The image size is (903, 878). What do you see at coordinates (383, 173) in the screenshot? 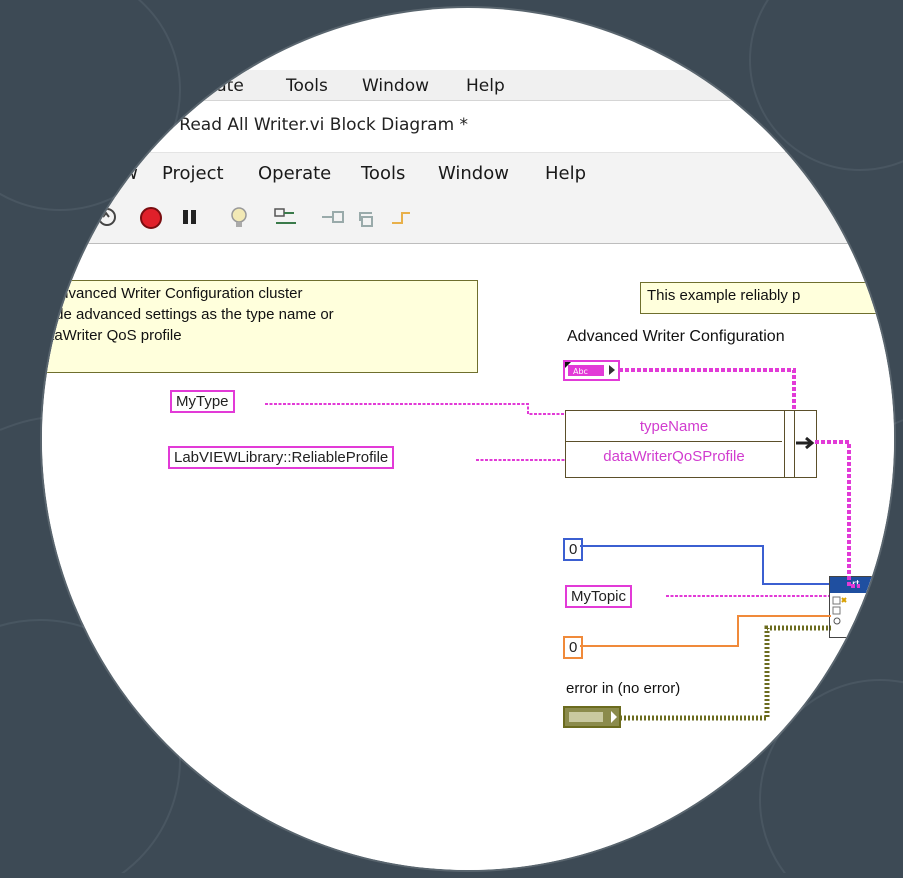
I see `menu-tools2: Tools` at bounding box center [383, 173].